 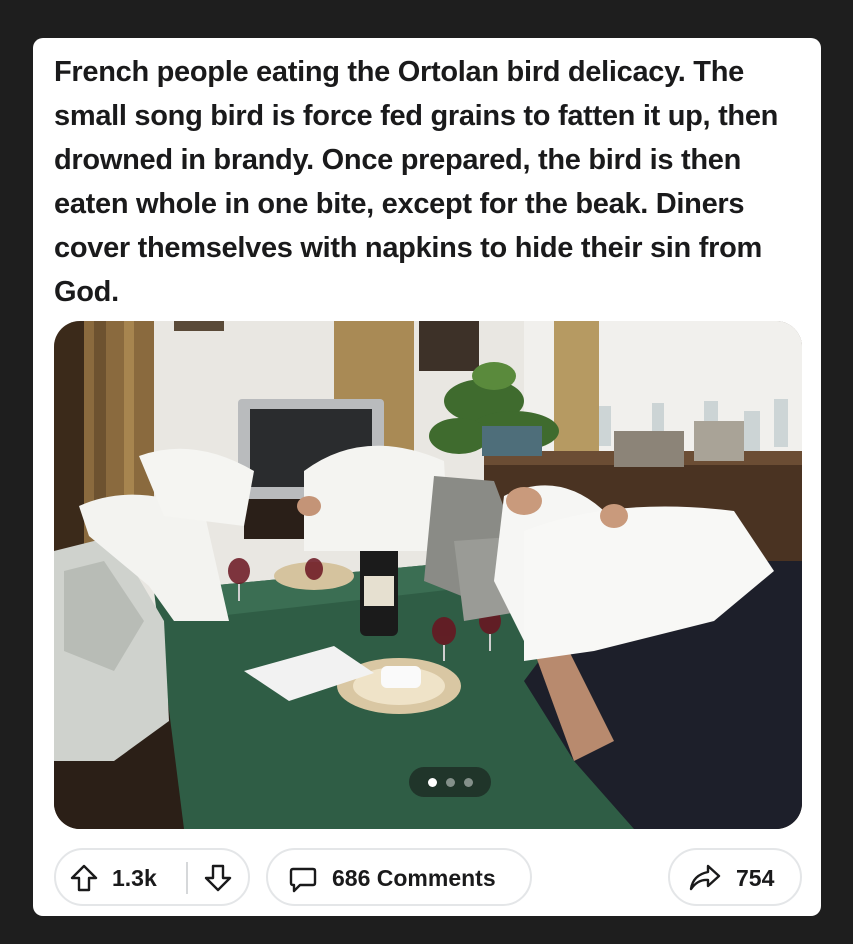 I want to click on vote-divider, so click(x=187, y=878).